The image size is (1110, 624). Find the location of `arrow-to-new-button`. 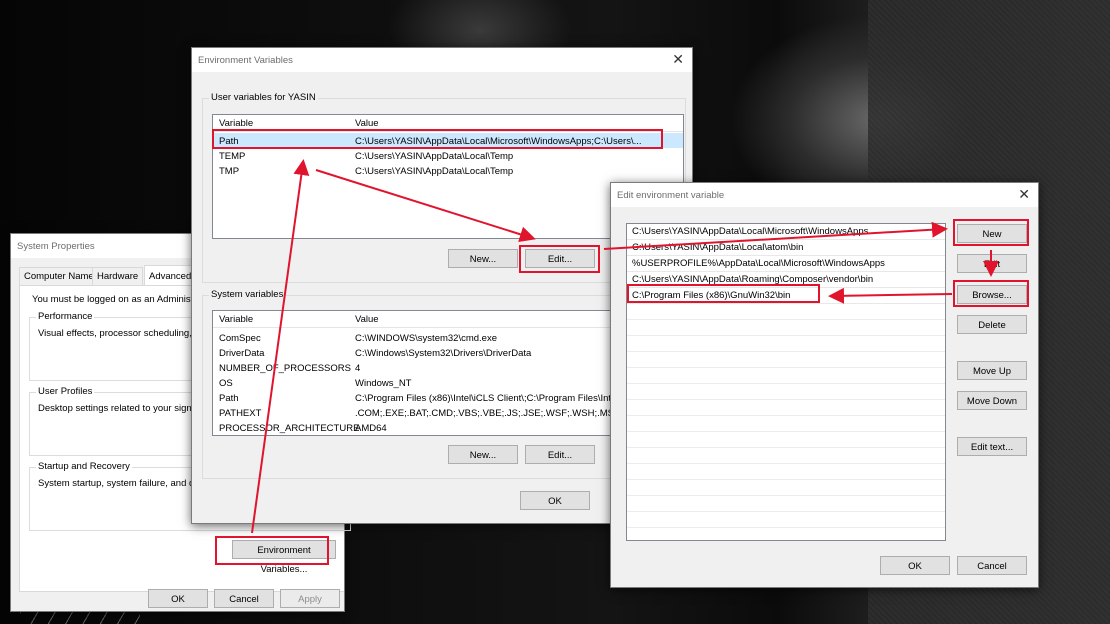

arrow-to-new-button is located at coordinates (775, 235).